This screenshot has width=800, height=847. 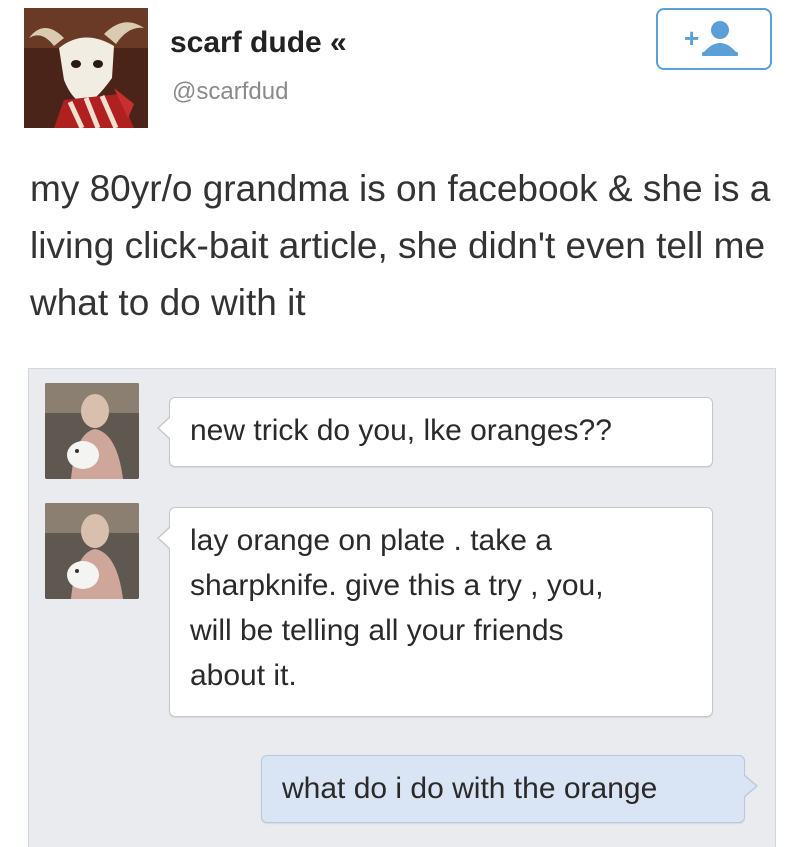 What do you see at coordinates (711, 38) in the screenshot?
I see `add-user-icon: +` at bounding box center [711, 38].